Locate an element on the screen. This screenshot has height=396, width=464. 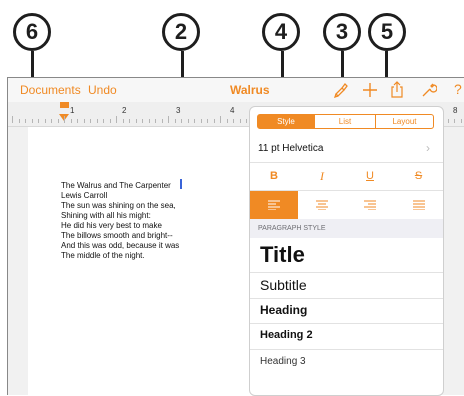
style-heading-2-label: Heading 2 is located at coordinates (286, 335).